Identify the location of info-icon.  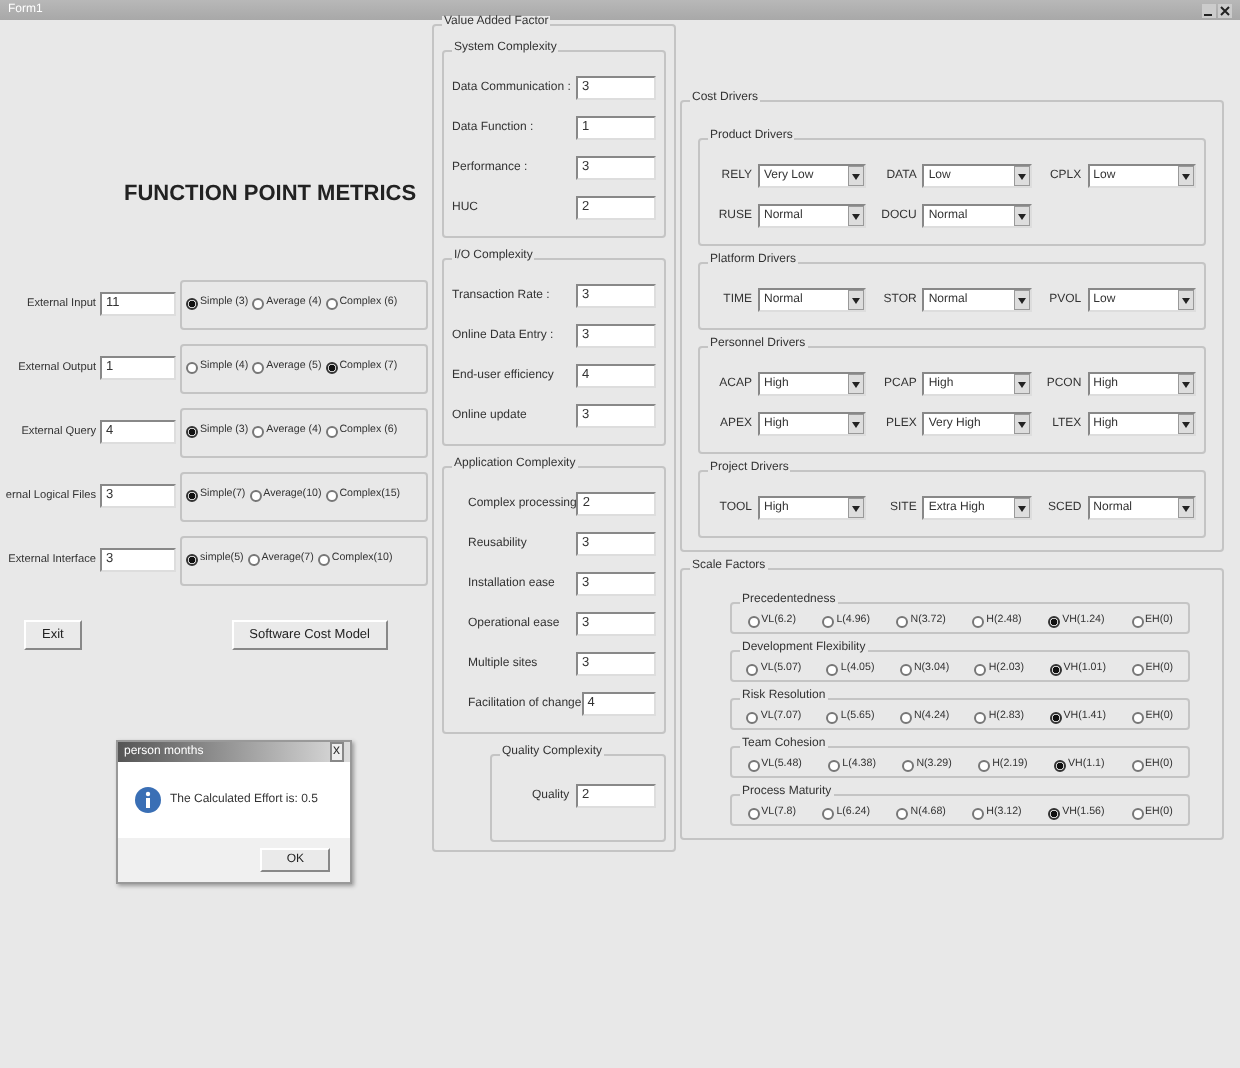
(148, 800).